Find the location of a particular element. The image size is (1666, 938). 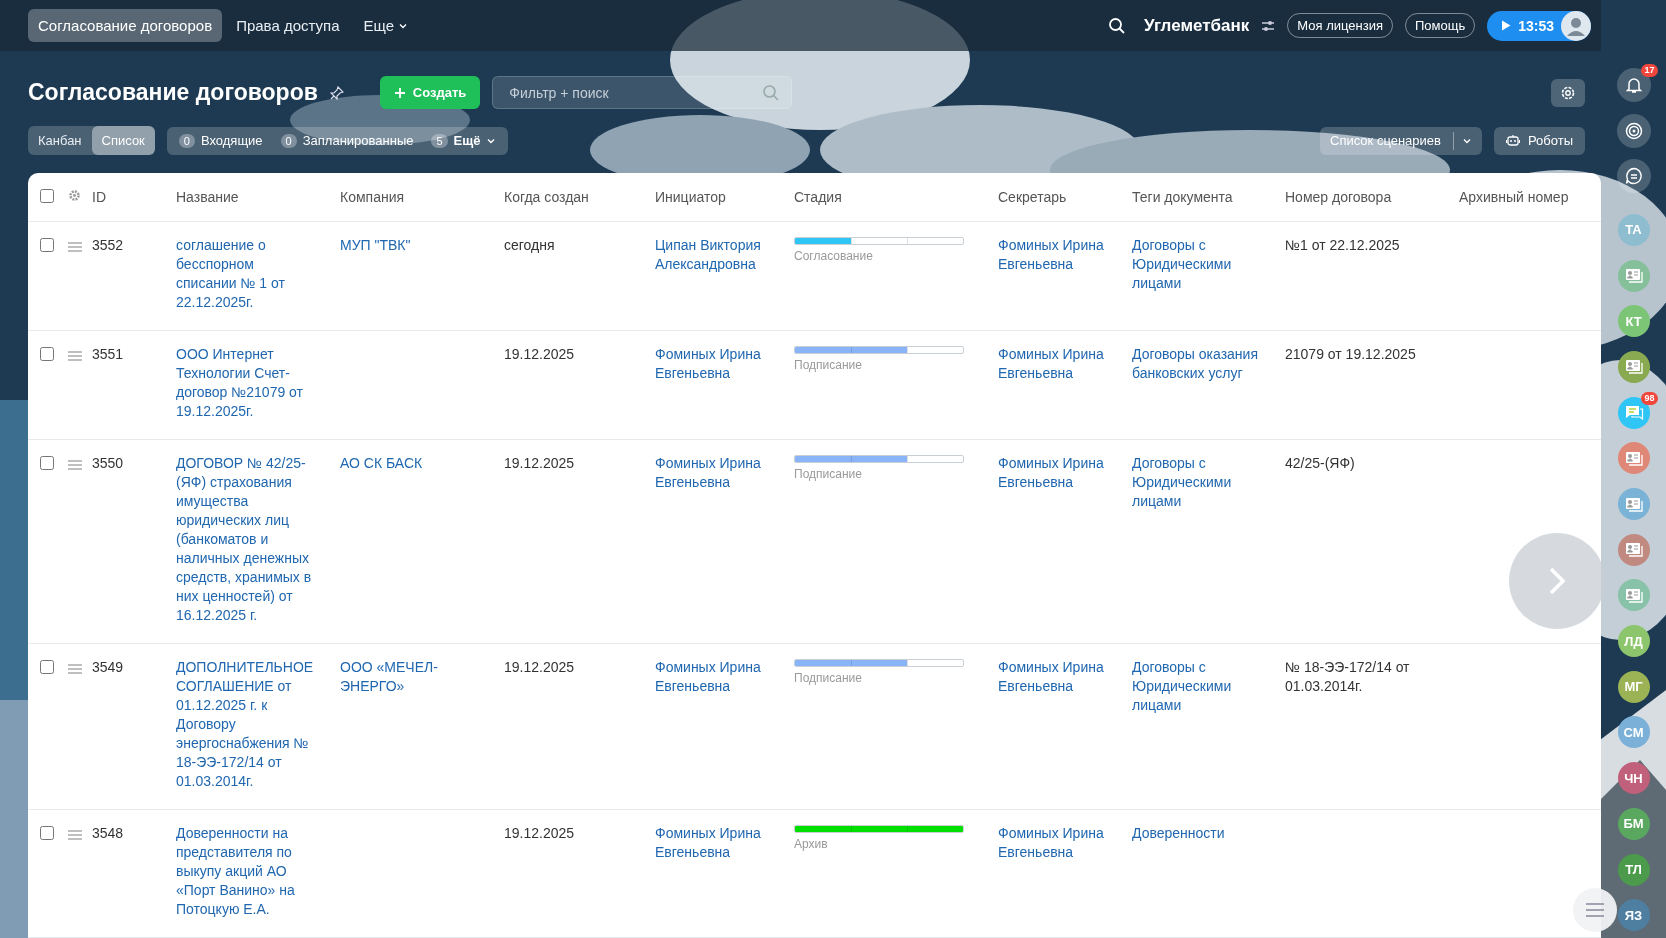

bell-icon is located at coordinates (1633, 84).